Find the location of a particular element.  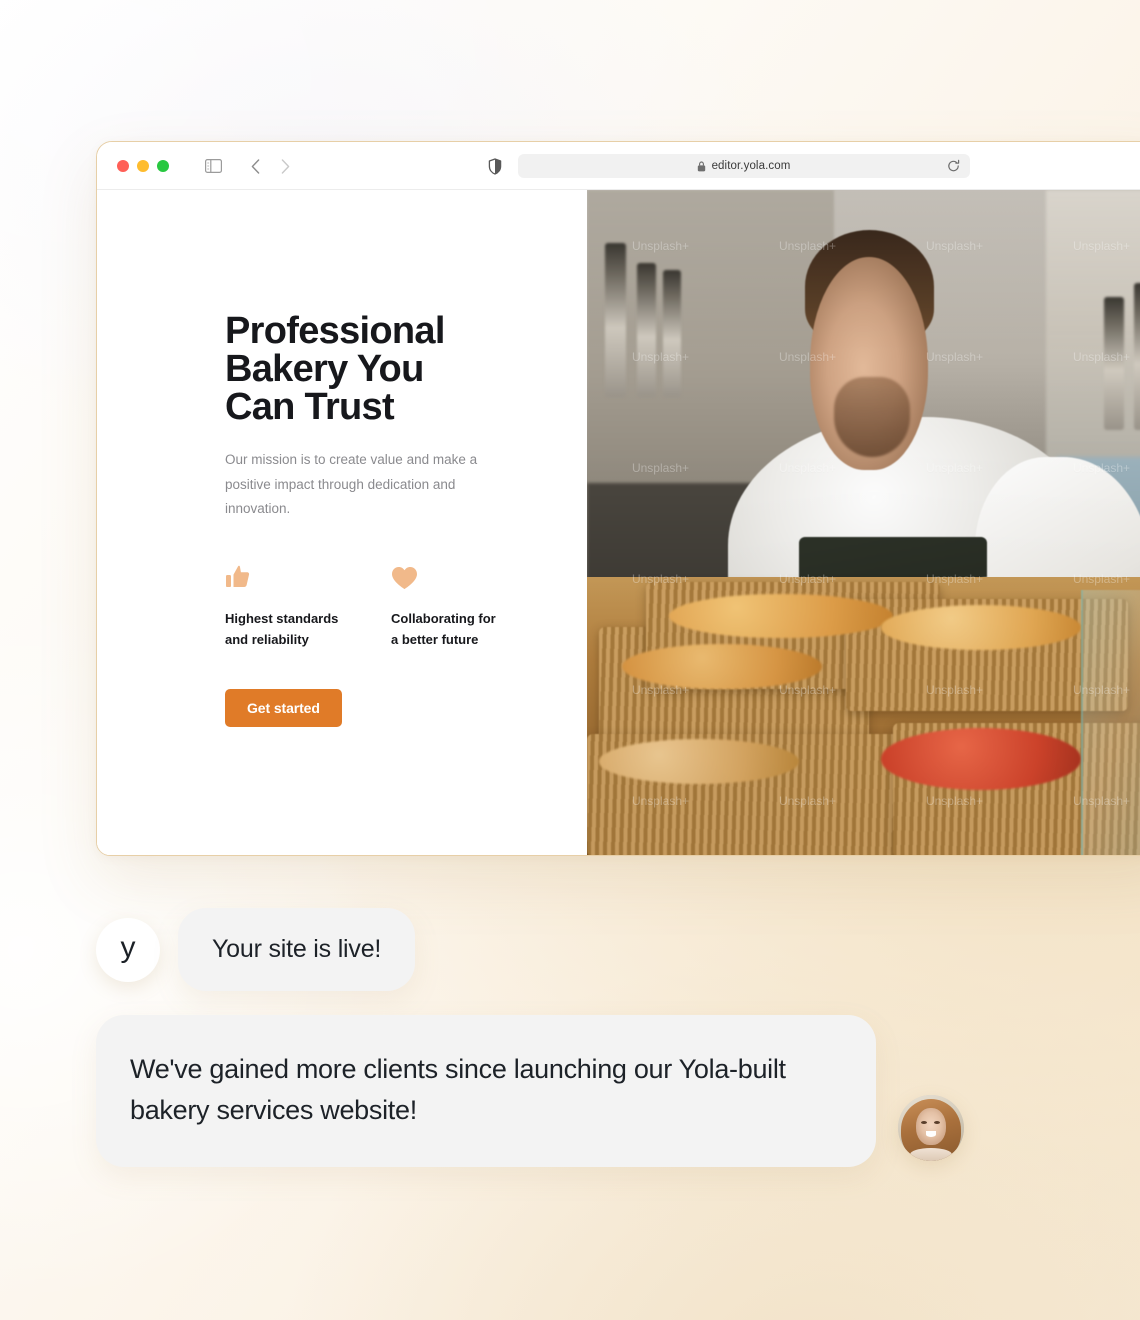

feature-label: Collaborating for a better future is located at coordinates (443, 629).